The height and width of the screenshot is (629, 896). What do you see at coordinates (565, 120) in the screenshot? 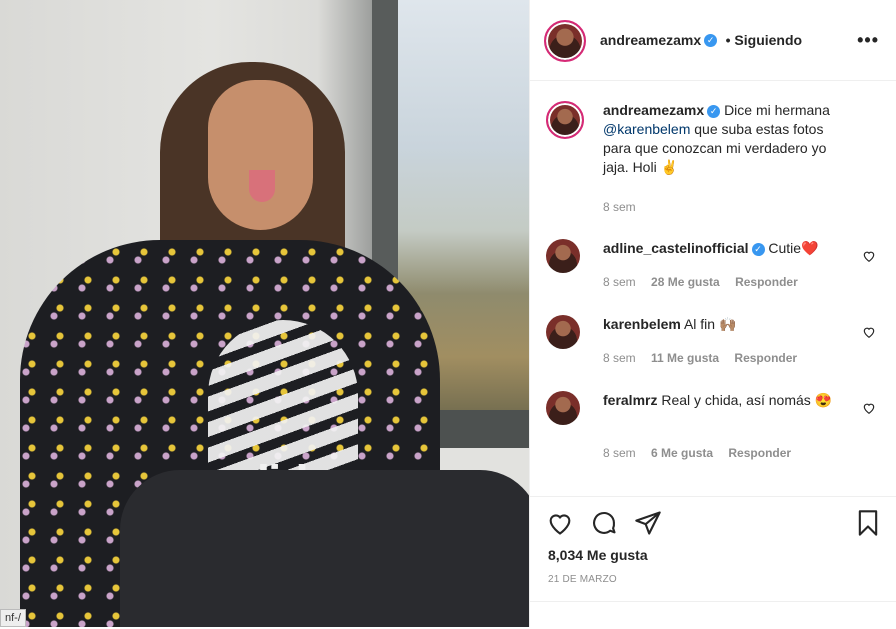
I see `caption-avatar` at bounding box center [565, 120].